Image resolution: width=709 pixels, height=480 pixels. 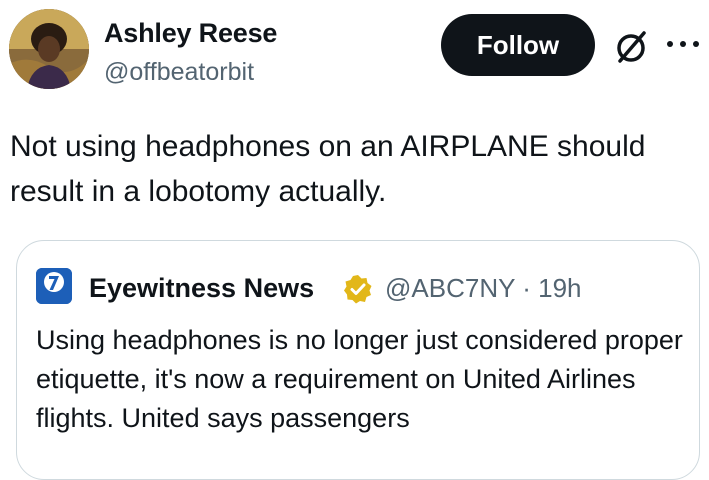 What do you see at coordinates (358, 289) in the screenshot?
I see `verified-badge-icon` at bounding box center [358, 289].